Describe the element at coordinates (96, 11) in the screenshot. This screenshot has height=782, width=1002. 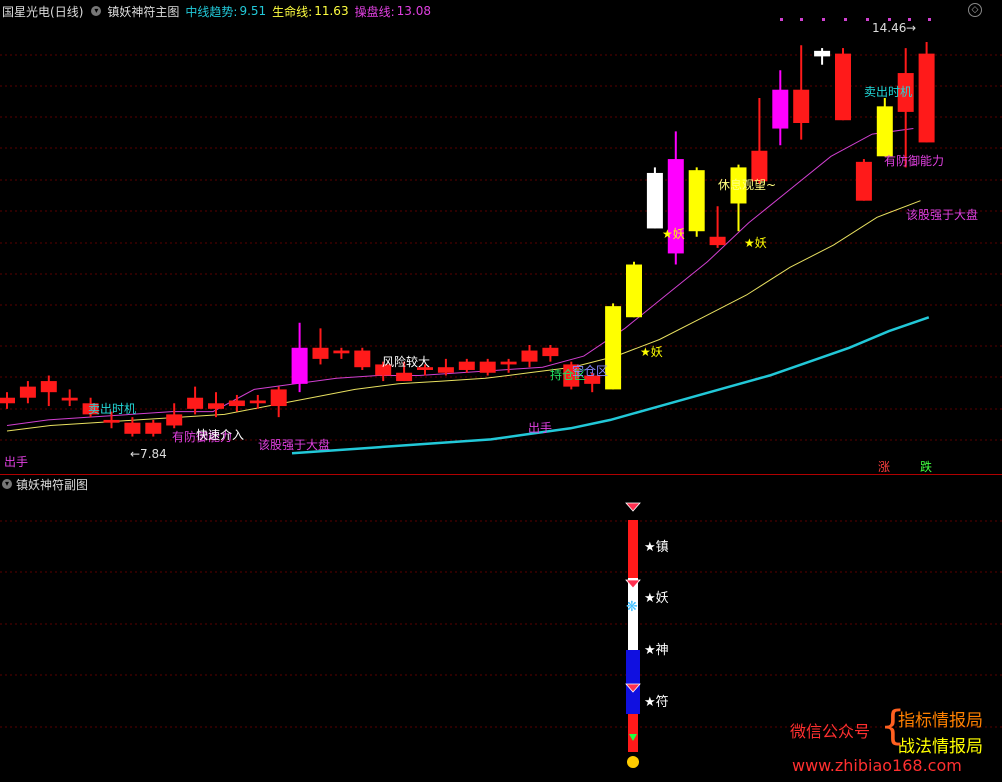
I see `chevron-down-icon: ▾` at that location.